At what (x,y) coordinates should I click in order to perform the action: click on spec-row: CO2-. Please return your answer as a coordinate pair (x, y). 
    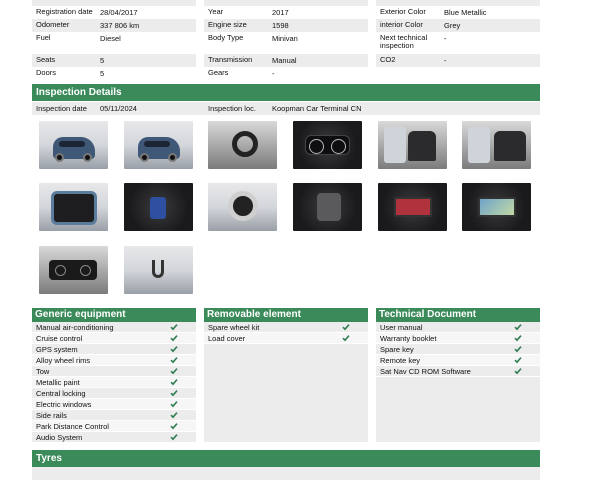
    Looking at the image, I should click on (458, 60).